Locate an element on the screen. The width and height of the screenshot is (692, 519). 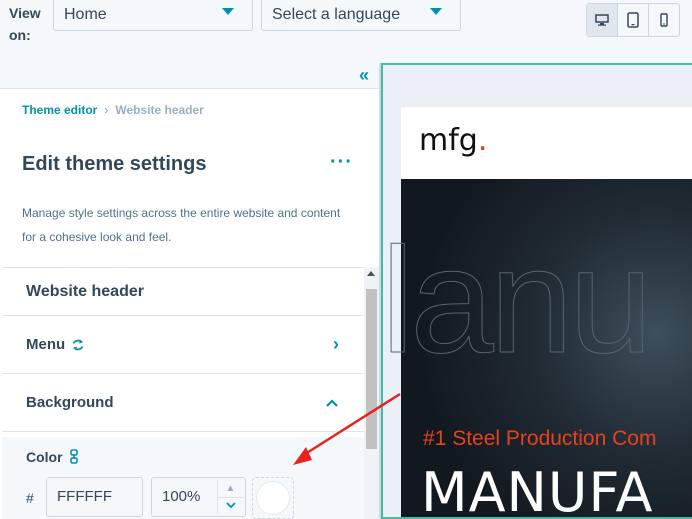
more-actions-icon: ··· is located at coordinates (341, 162).